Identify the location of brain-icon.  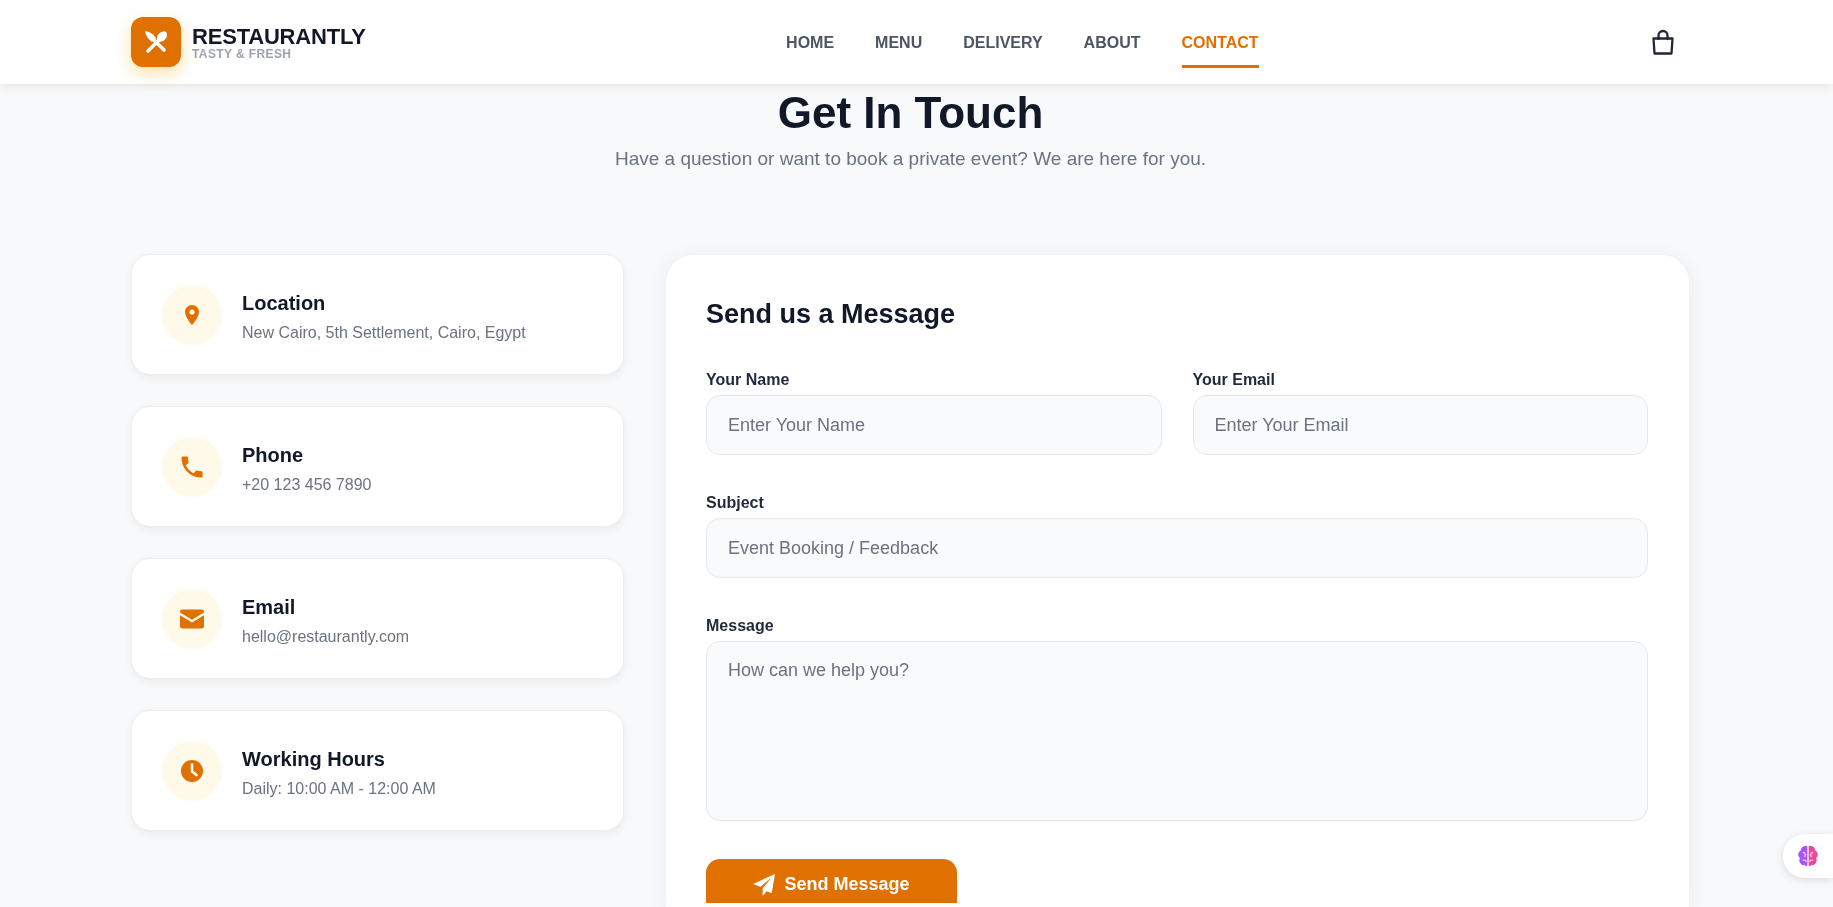
(1808, 856).